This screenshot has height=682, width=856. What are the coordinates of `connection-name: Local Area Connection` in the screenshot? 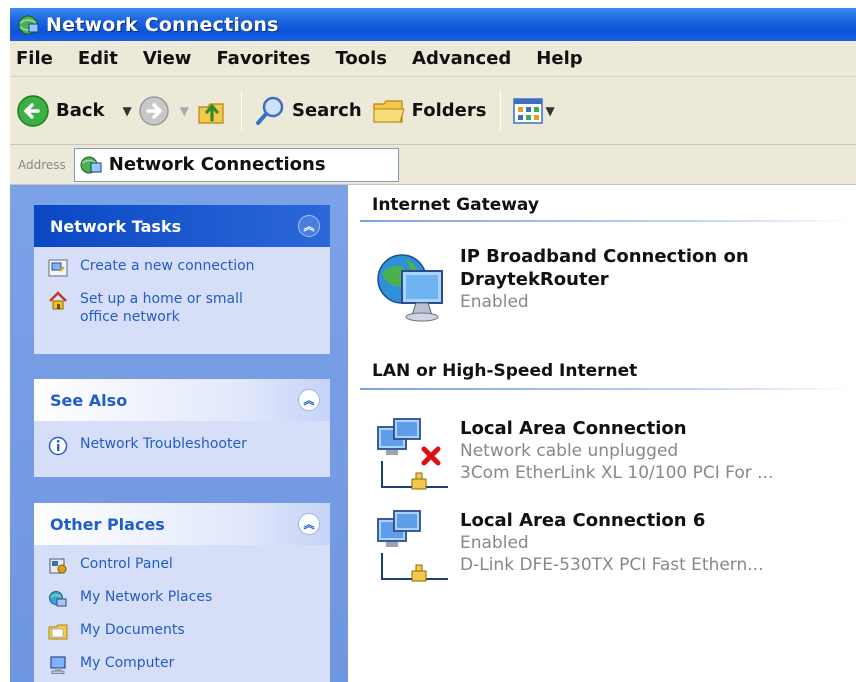 It's located at (573, 428).